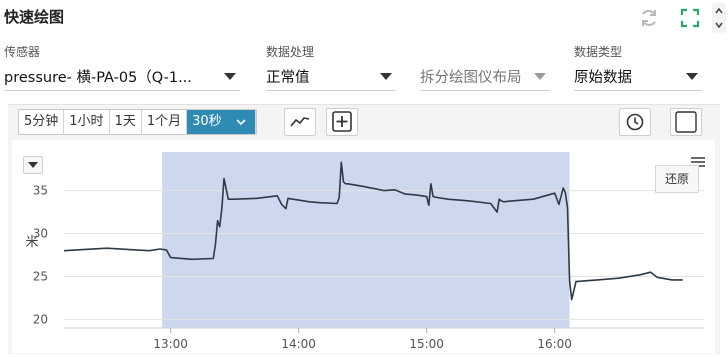 The width and height of the screenshot is (728, 357). I want to click on range-5min-button: 5分钟, so click(42, 122).